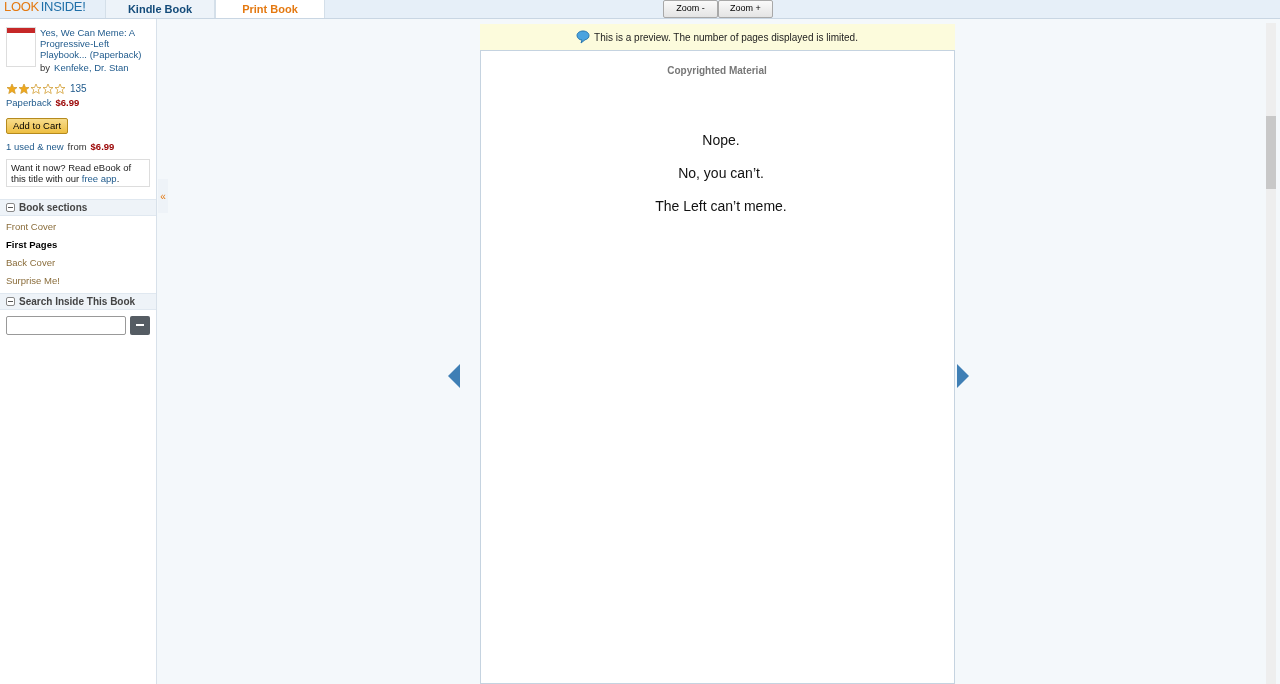  I want to click on zoom-button: Zoom +, so click(745, 9).